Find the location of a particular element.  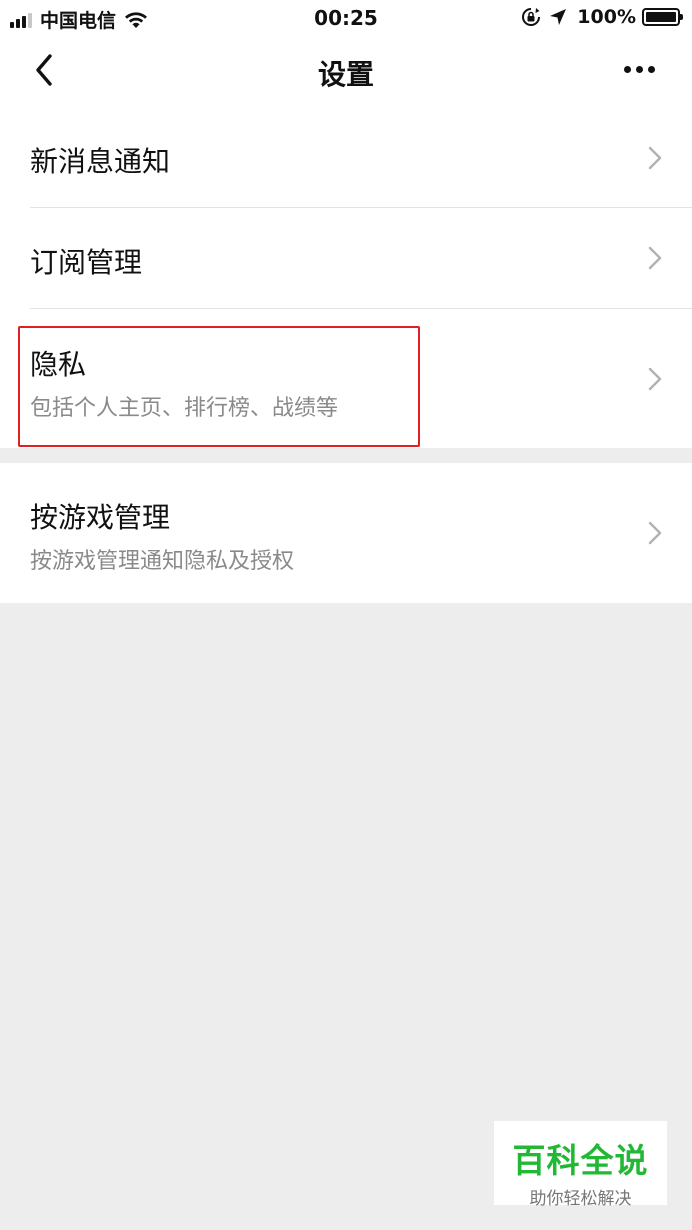

more-options-button is located at coordinates (639, 69).